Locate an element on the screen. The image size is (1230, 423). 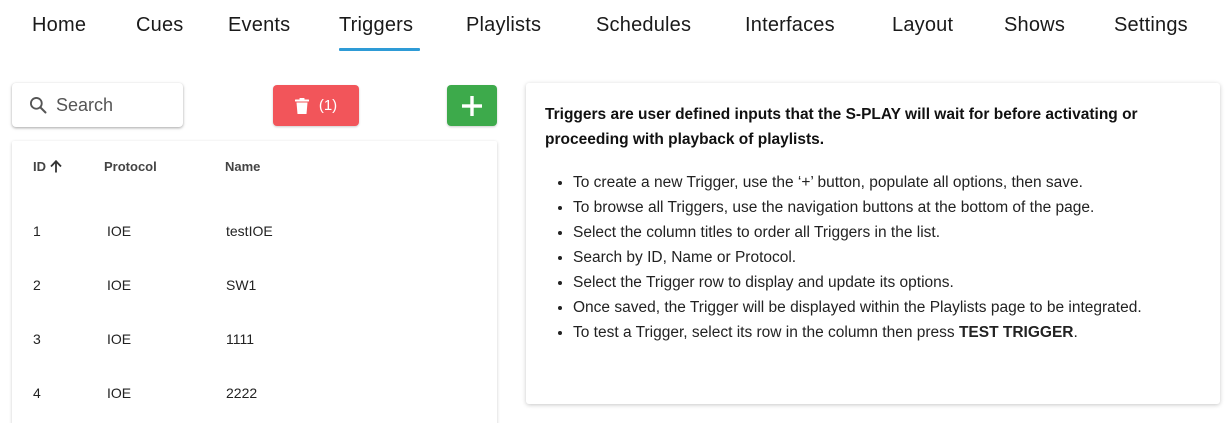
table-row: 4 IOE 2222 is located at coordinates (254, 393).